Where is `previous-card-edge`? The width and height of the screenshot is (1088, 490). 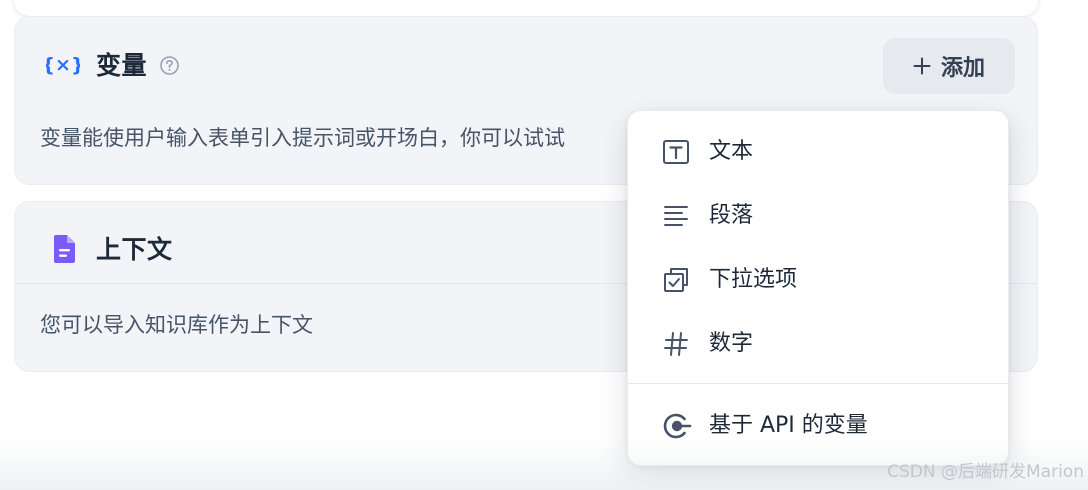
previous-card-edge is located at coordinates (526, 8).